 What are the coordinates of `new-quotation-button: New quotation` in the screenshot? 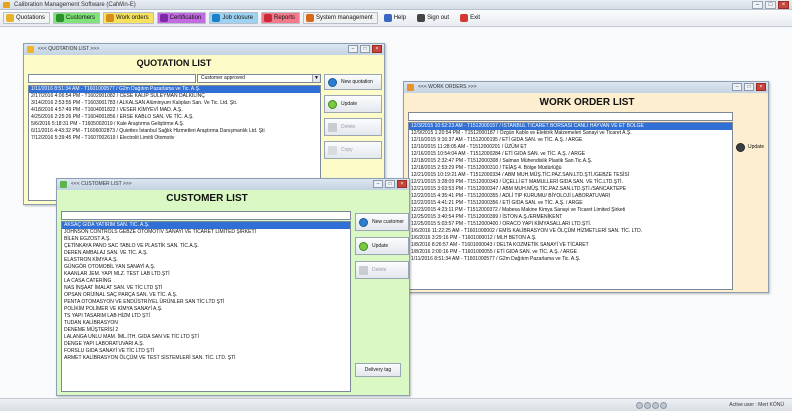 It's located at (353, 82).